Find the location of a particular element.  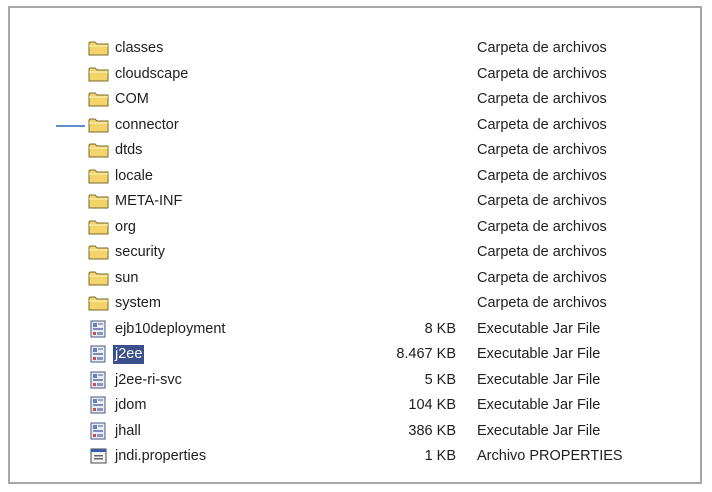

file-name: jndi.properties is located at coordinates (160, 456).